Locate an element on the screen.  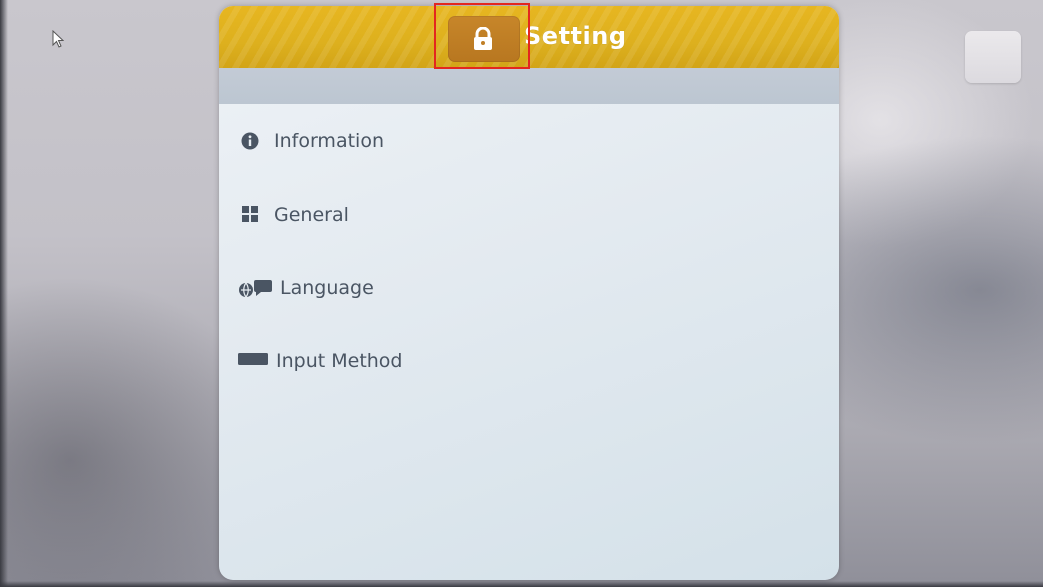
screen-bezel-left is located at coordinates (4, 293).